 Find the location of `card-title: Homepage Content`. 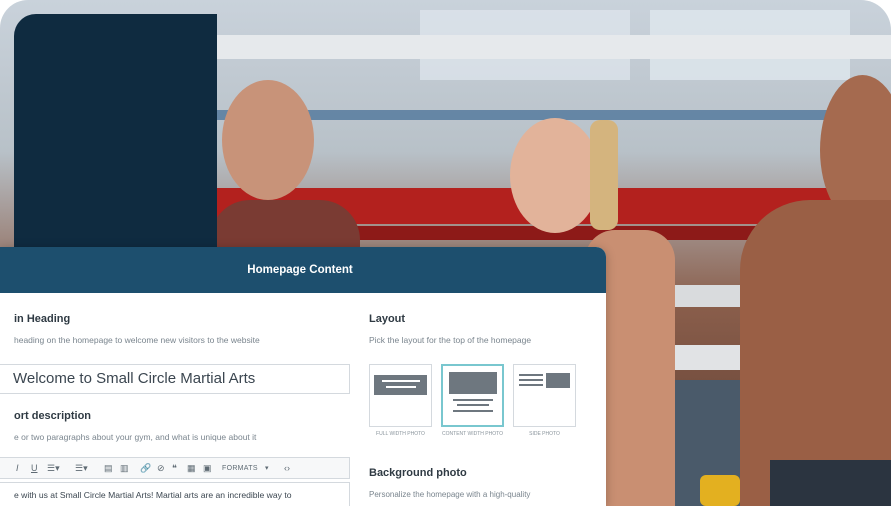

card-title: Homepage Content is located at coordinates (300, 270).